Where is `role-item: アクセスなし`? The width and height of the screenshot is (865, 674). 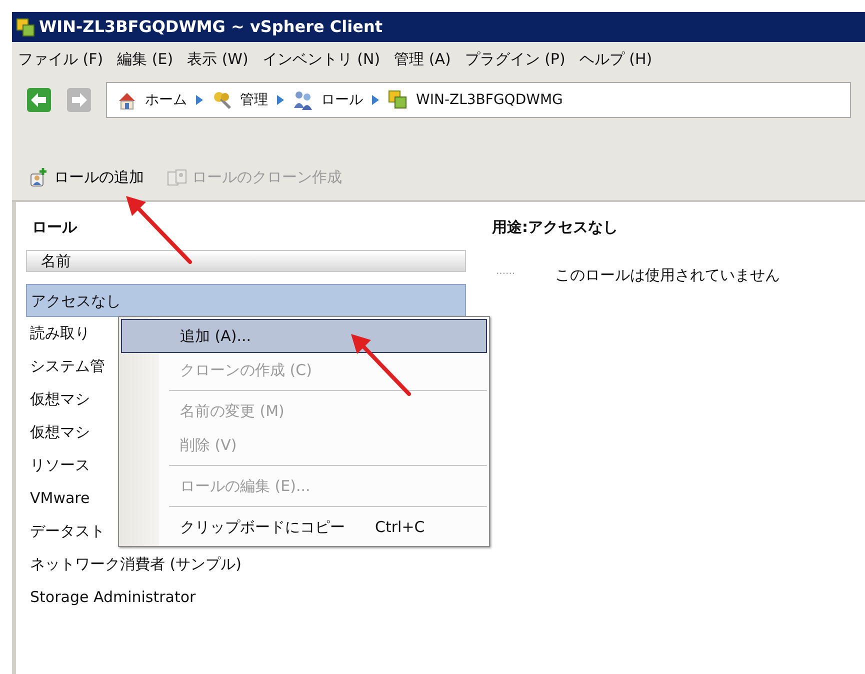
role-item: アクセスなし is located at coordinates (246, 300).